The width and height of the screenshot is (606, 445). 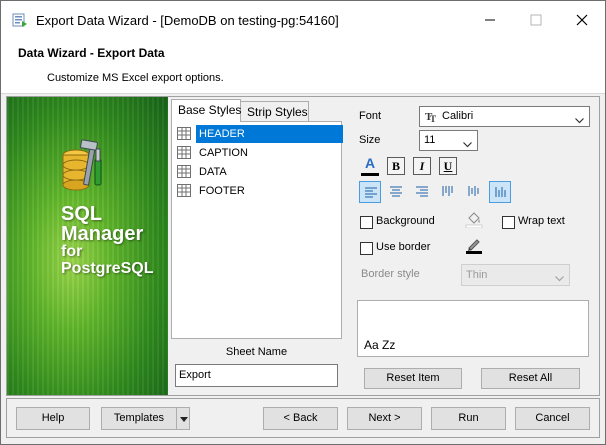 What do you see at coordinates (504, 116) in the screenshot?
I see `font-select: TT Calibri` at bounding box center [504, 116].